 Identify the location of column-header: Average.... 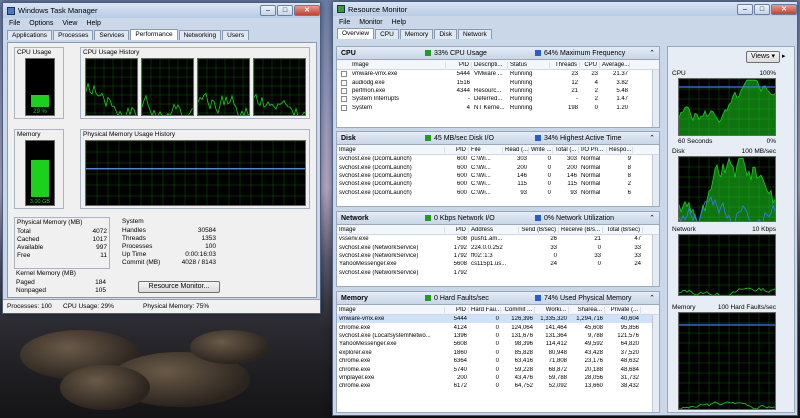
(615, 64).